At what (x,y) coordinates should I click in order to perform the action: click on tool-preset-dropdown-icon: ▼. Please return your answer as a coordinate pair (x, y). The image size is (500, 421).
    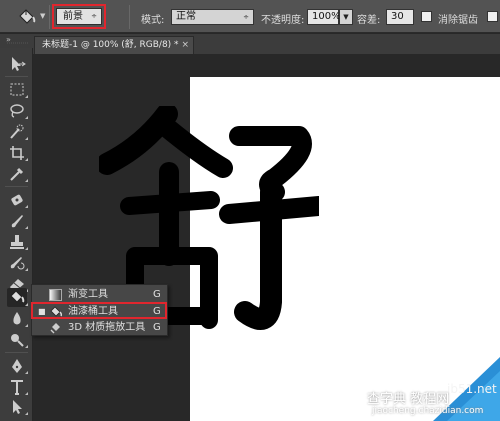
    Looking at the image, I should click on (42, 16).